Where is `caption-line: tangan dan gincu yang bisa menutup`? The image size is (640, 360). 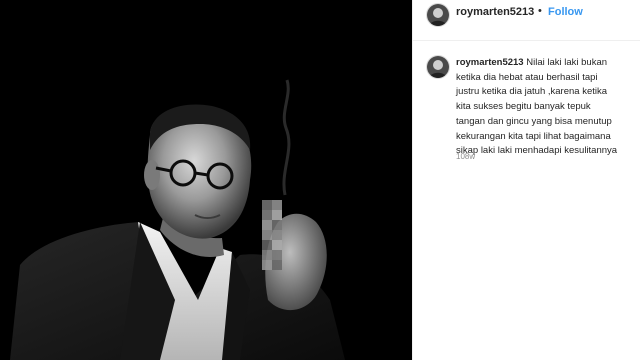 caption-line: tangan dan gincu yang bisa menutup is located at coordinates (534, 121).